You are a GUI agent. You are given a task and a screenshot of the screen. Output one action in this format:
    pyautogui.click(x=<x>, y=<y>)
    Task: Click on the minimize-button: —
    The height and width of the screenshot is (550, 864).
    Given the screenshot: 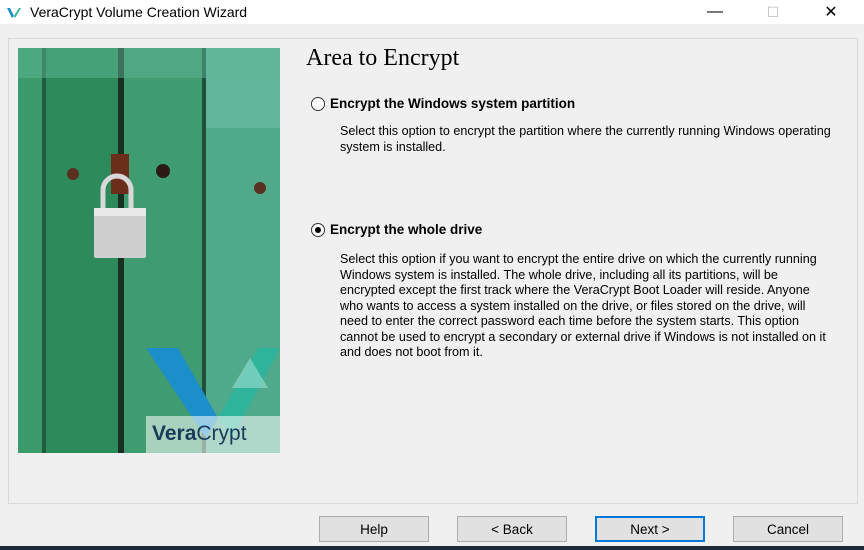 What is the action you would take?
    pyautogui.click(x=715, y=12)
    